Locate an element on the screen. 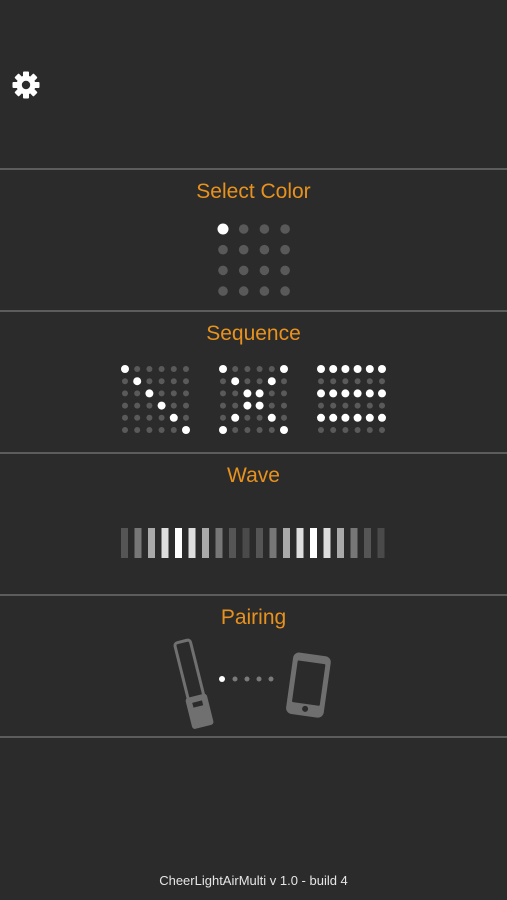 The height and width of the screenshot is (900, 507). gear-icon is located at coordinates (26, 85).